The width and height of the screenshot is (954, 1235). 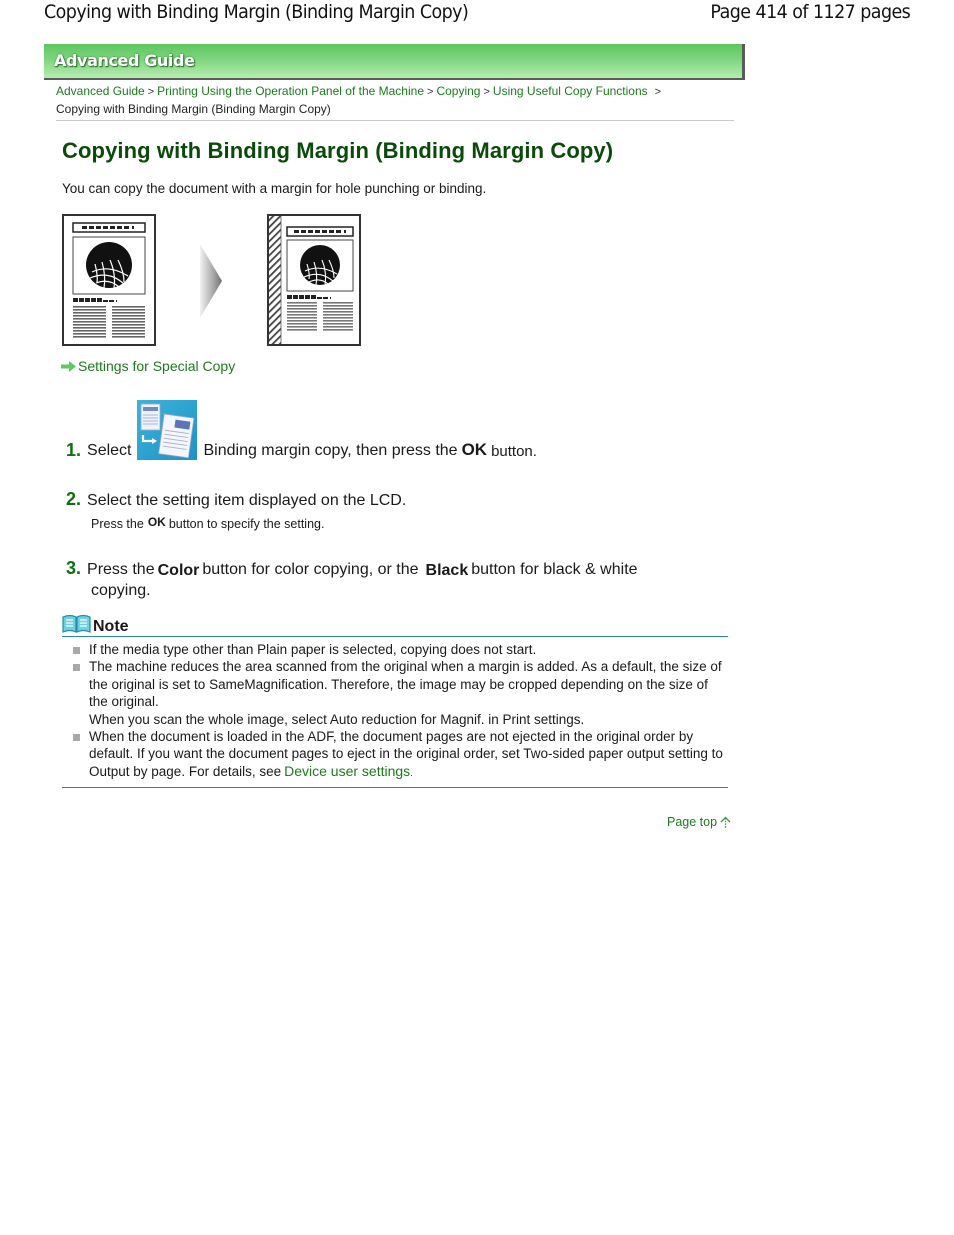 I want to click on step-text: Select, so click(x=109, y=450).